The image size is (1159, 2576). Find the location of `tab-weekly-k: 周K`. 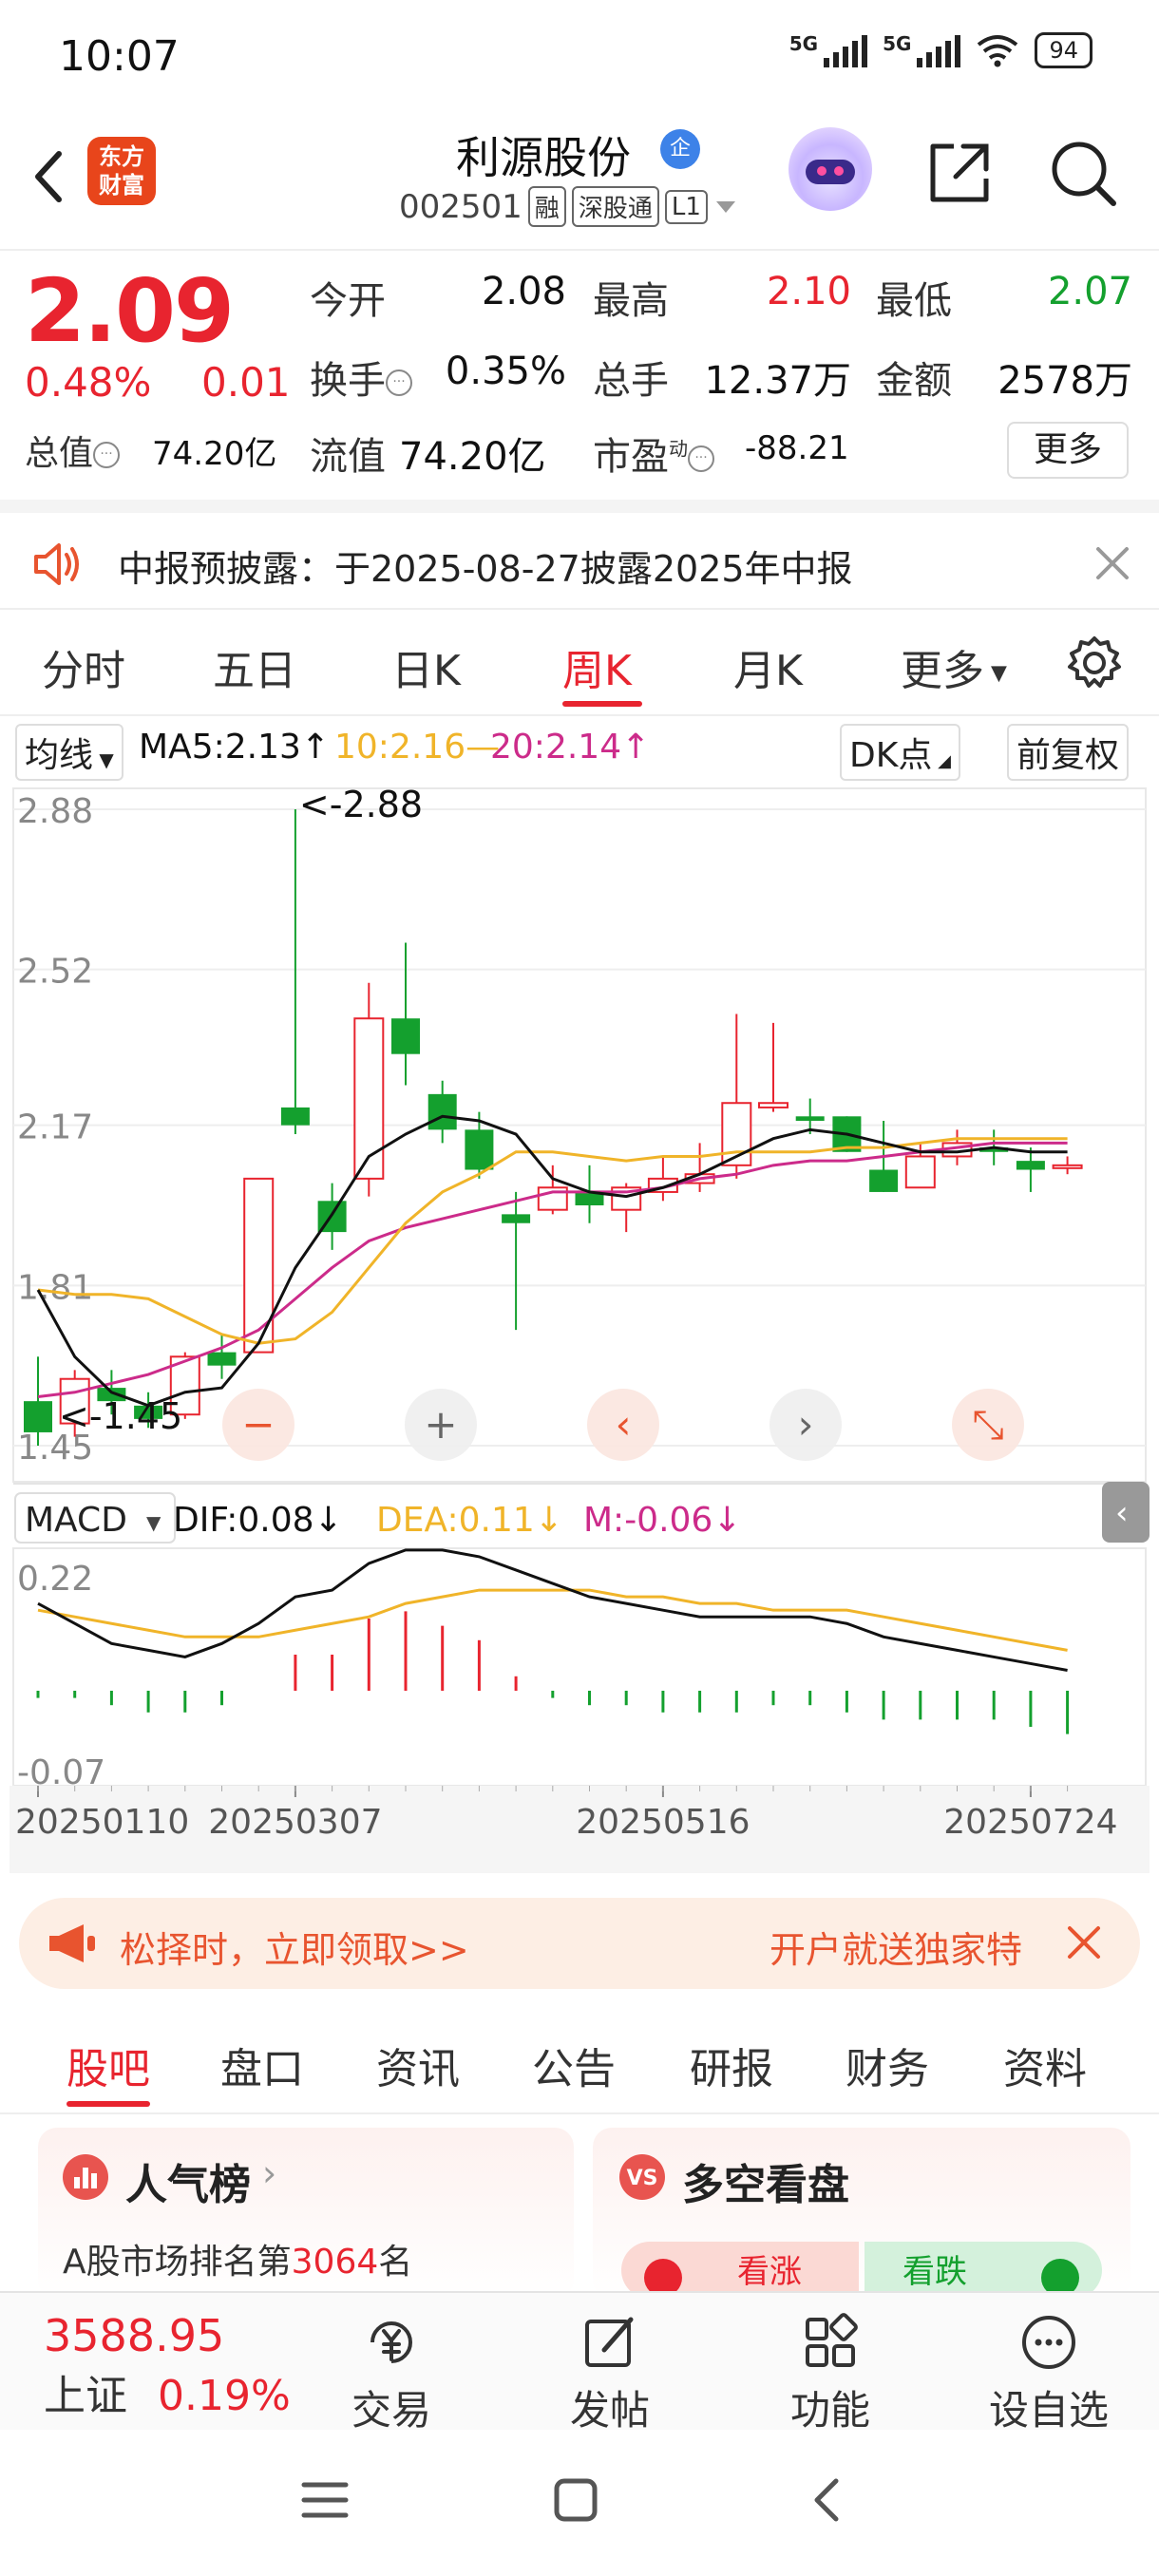

tab-weekly-k: 周K is located at coordinates (597, 666).